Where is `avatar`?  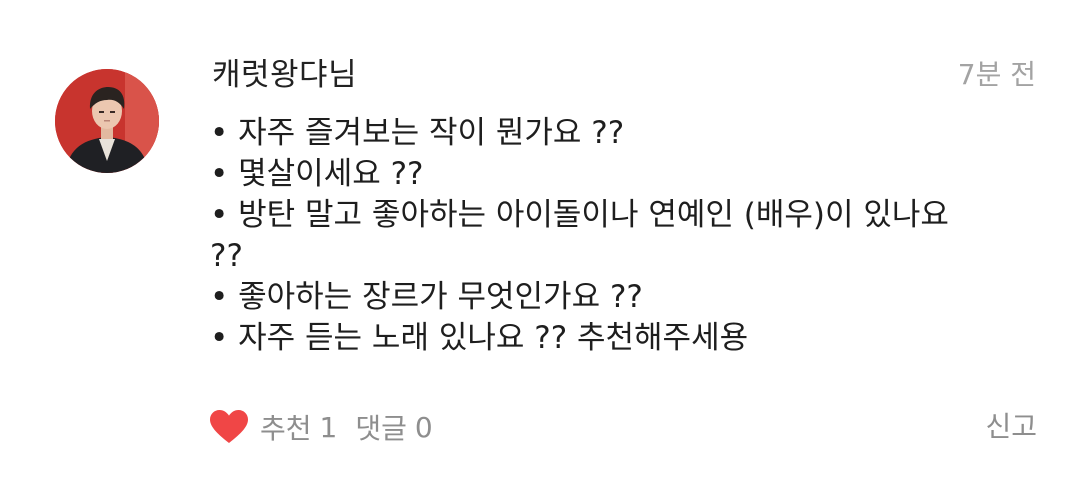 avatar is located at coordinates (107, 121).